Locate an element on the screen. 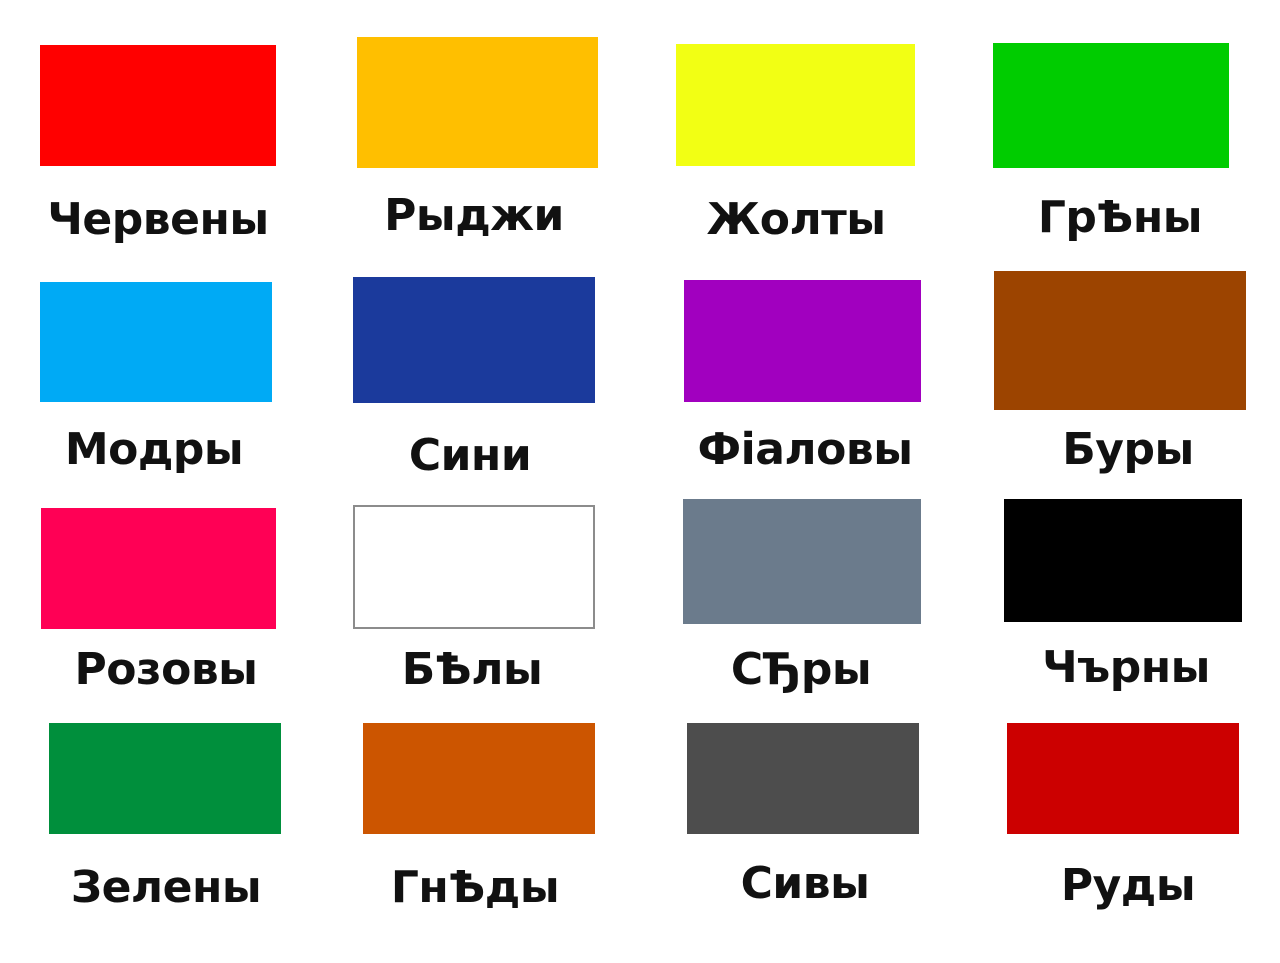 Image resolution: width=1280 pixels, height=963 pixels. color-label-11: СЂры is located at coordinates (801, 669).